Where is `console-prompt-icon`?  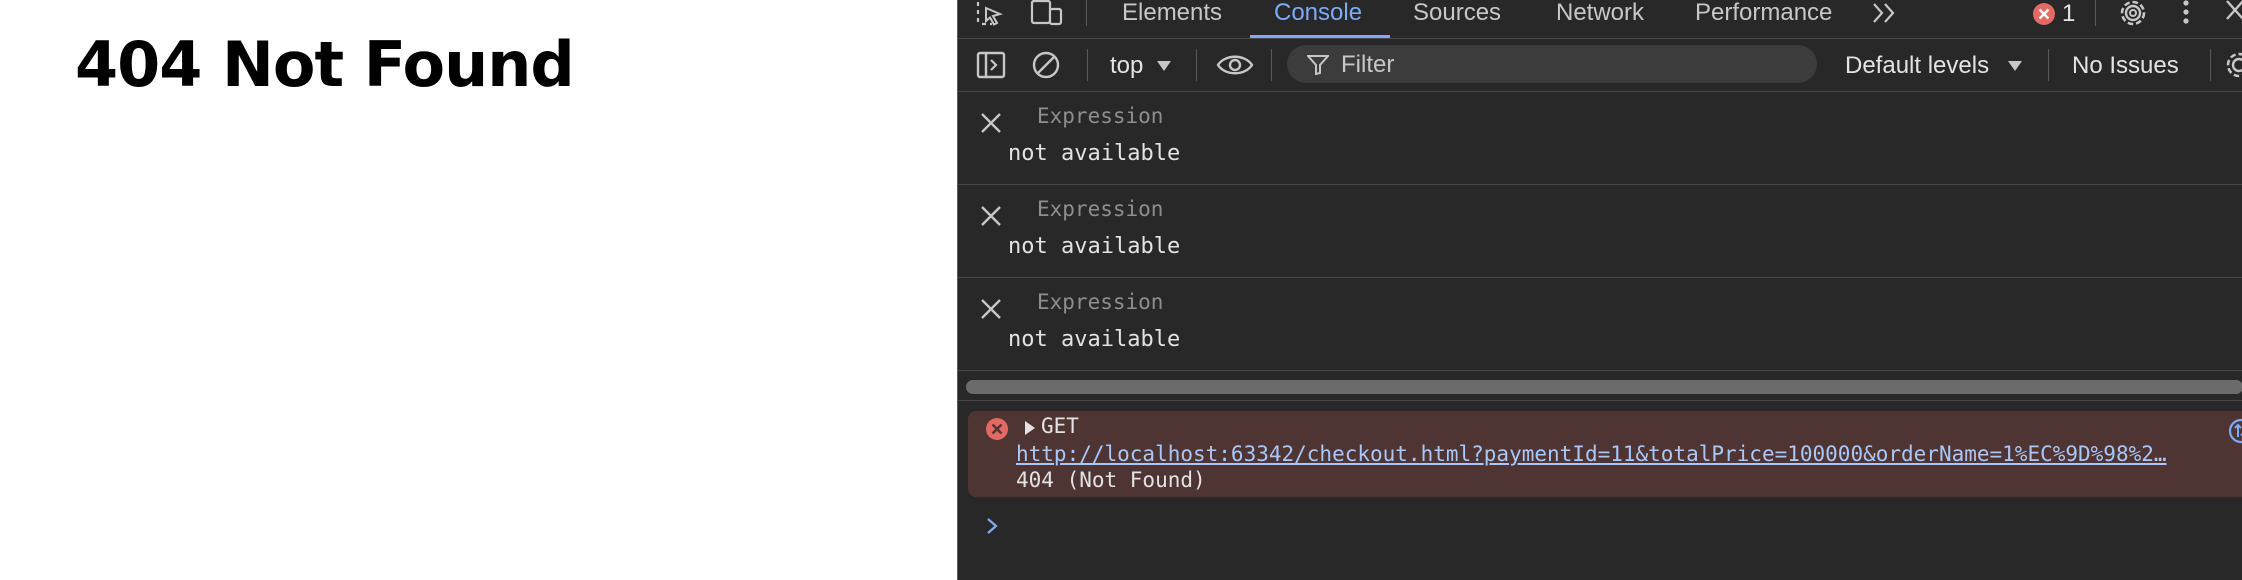 console-prompt-icon is located at coordinates (992, 526).